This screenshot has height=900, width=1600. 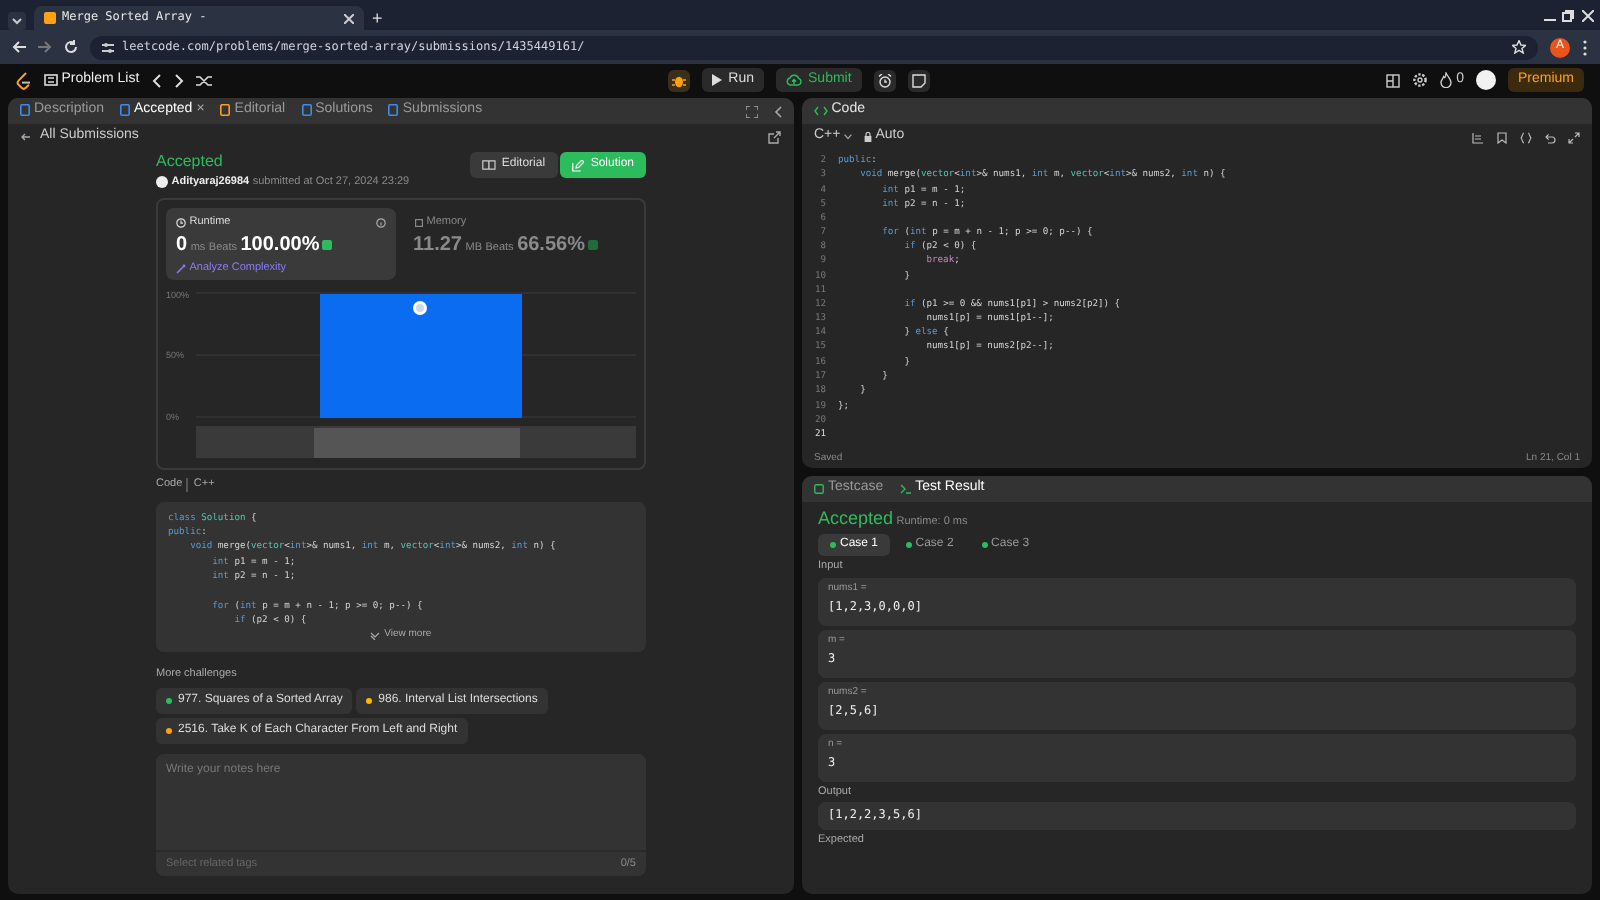 I want to click on metric-value: 11.27, so click(x=437, y=245).